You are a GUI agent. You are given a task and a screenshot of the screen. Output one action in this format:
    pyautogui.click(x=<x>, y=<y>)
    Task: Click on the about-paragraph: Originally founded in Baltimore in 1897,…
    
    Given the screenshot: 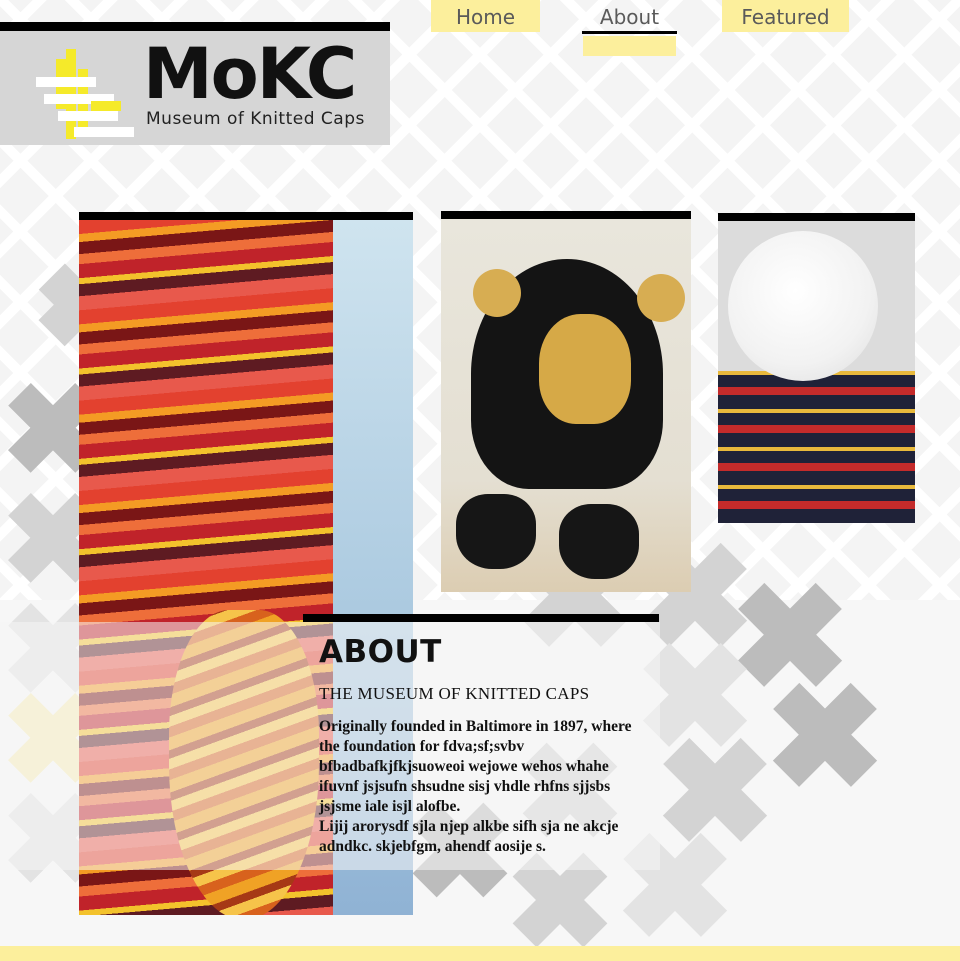 What is the action you would take?
    pyautogui.click(x=475, y=766)
    